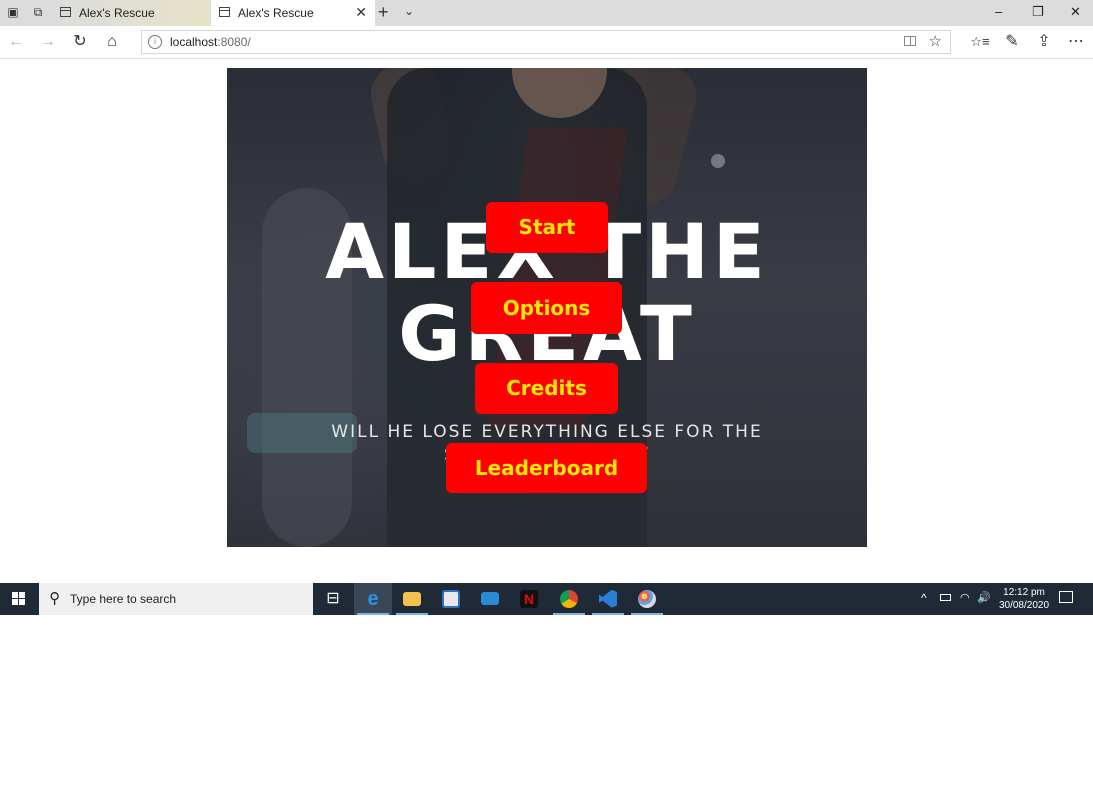 The image size is (1093, 792). I want to click on leaderboard-button: Leaderboard, so click(546, 468).